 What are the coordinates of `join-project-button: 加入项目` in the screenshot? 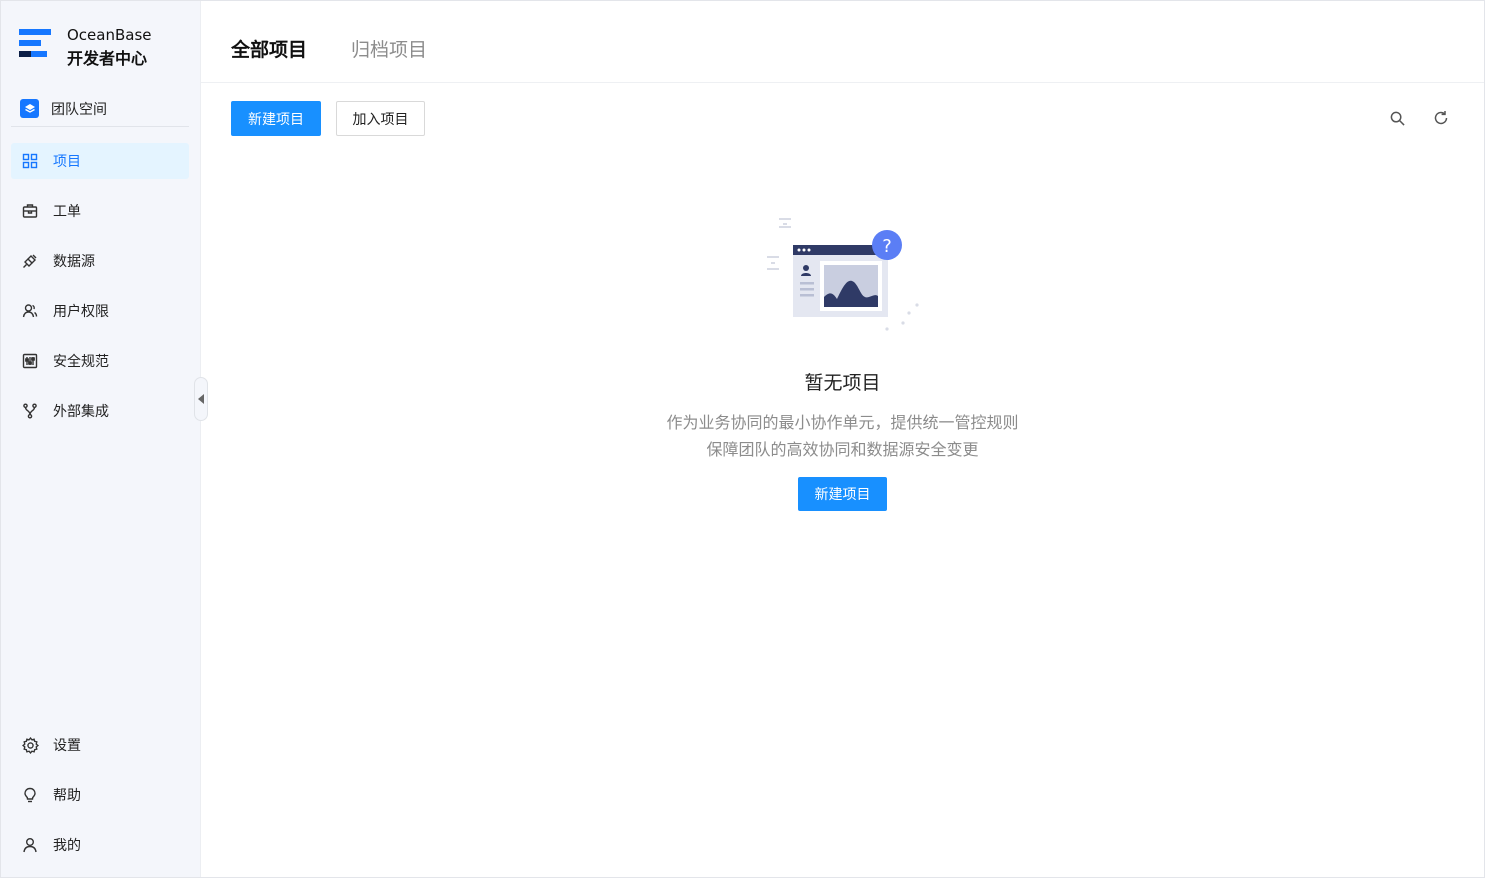 It's located at (380, 118).